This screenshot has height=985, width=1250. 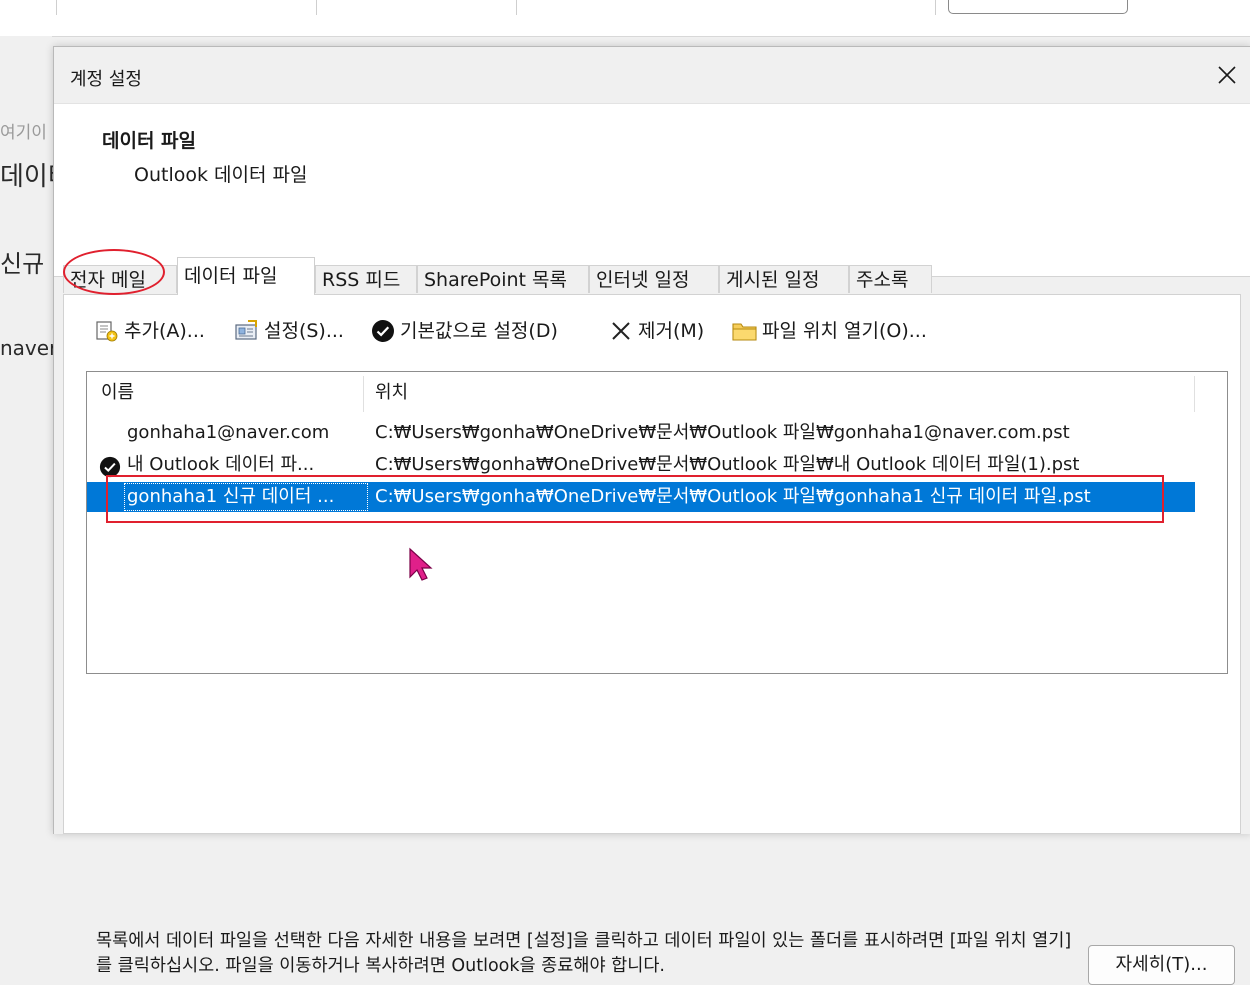 What do you see at coordinates (635, 499) in the screenshot?
I see `annotation-rectangle` at bounding box center [635, 499].